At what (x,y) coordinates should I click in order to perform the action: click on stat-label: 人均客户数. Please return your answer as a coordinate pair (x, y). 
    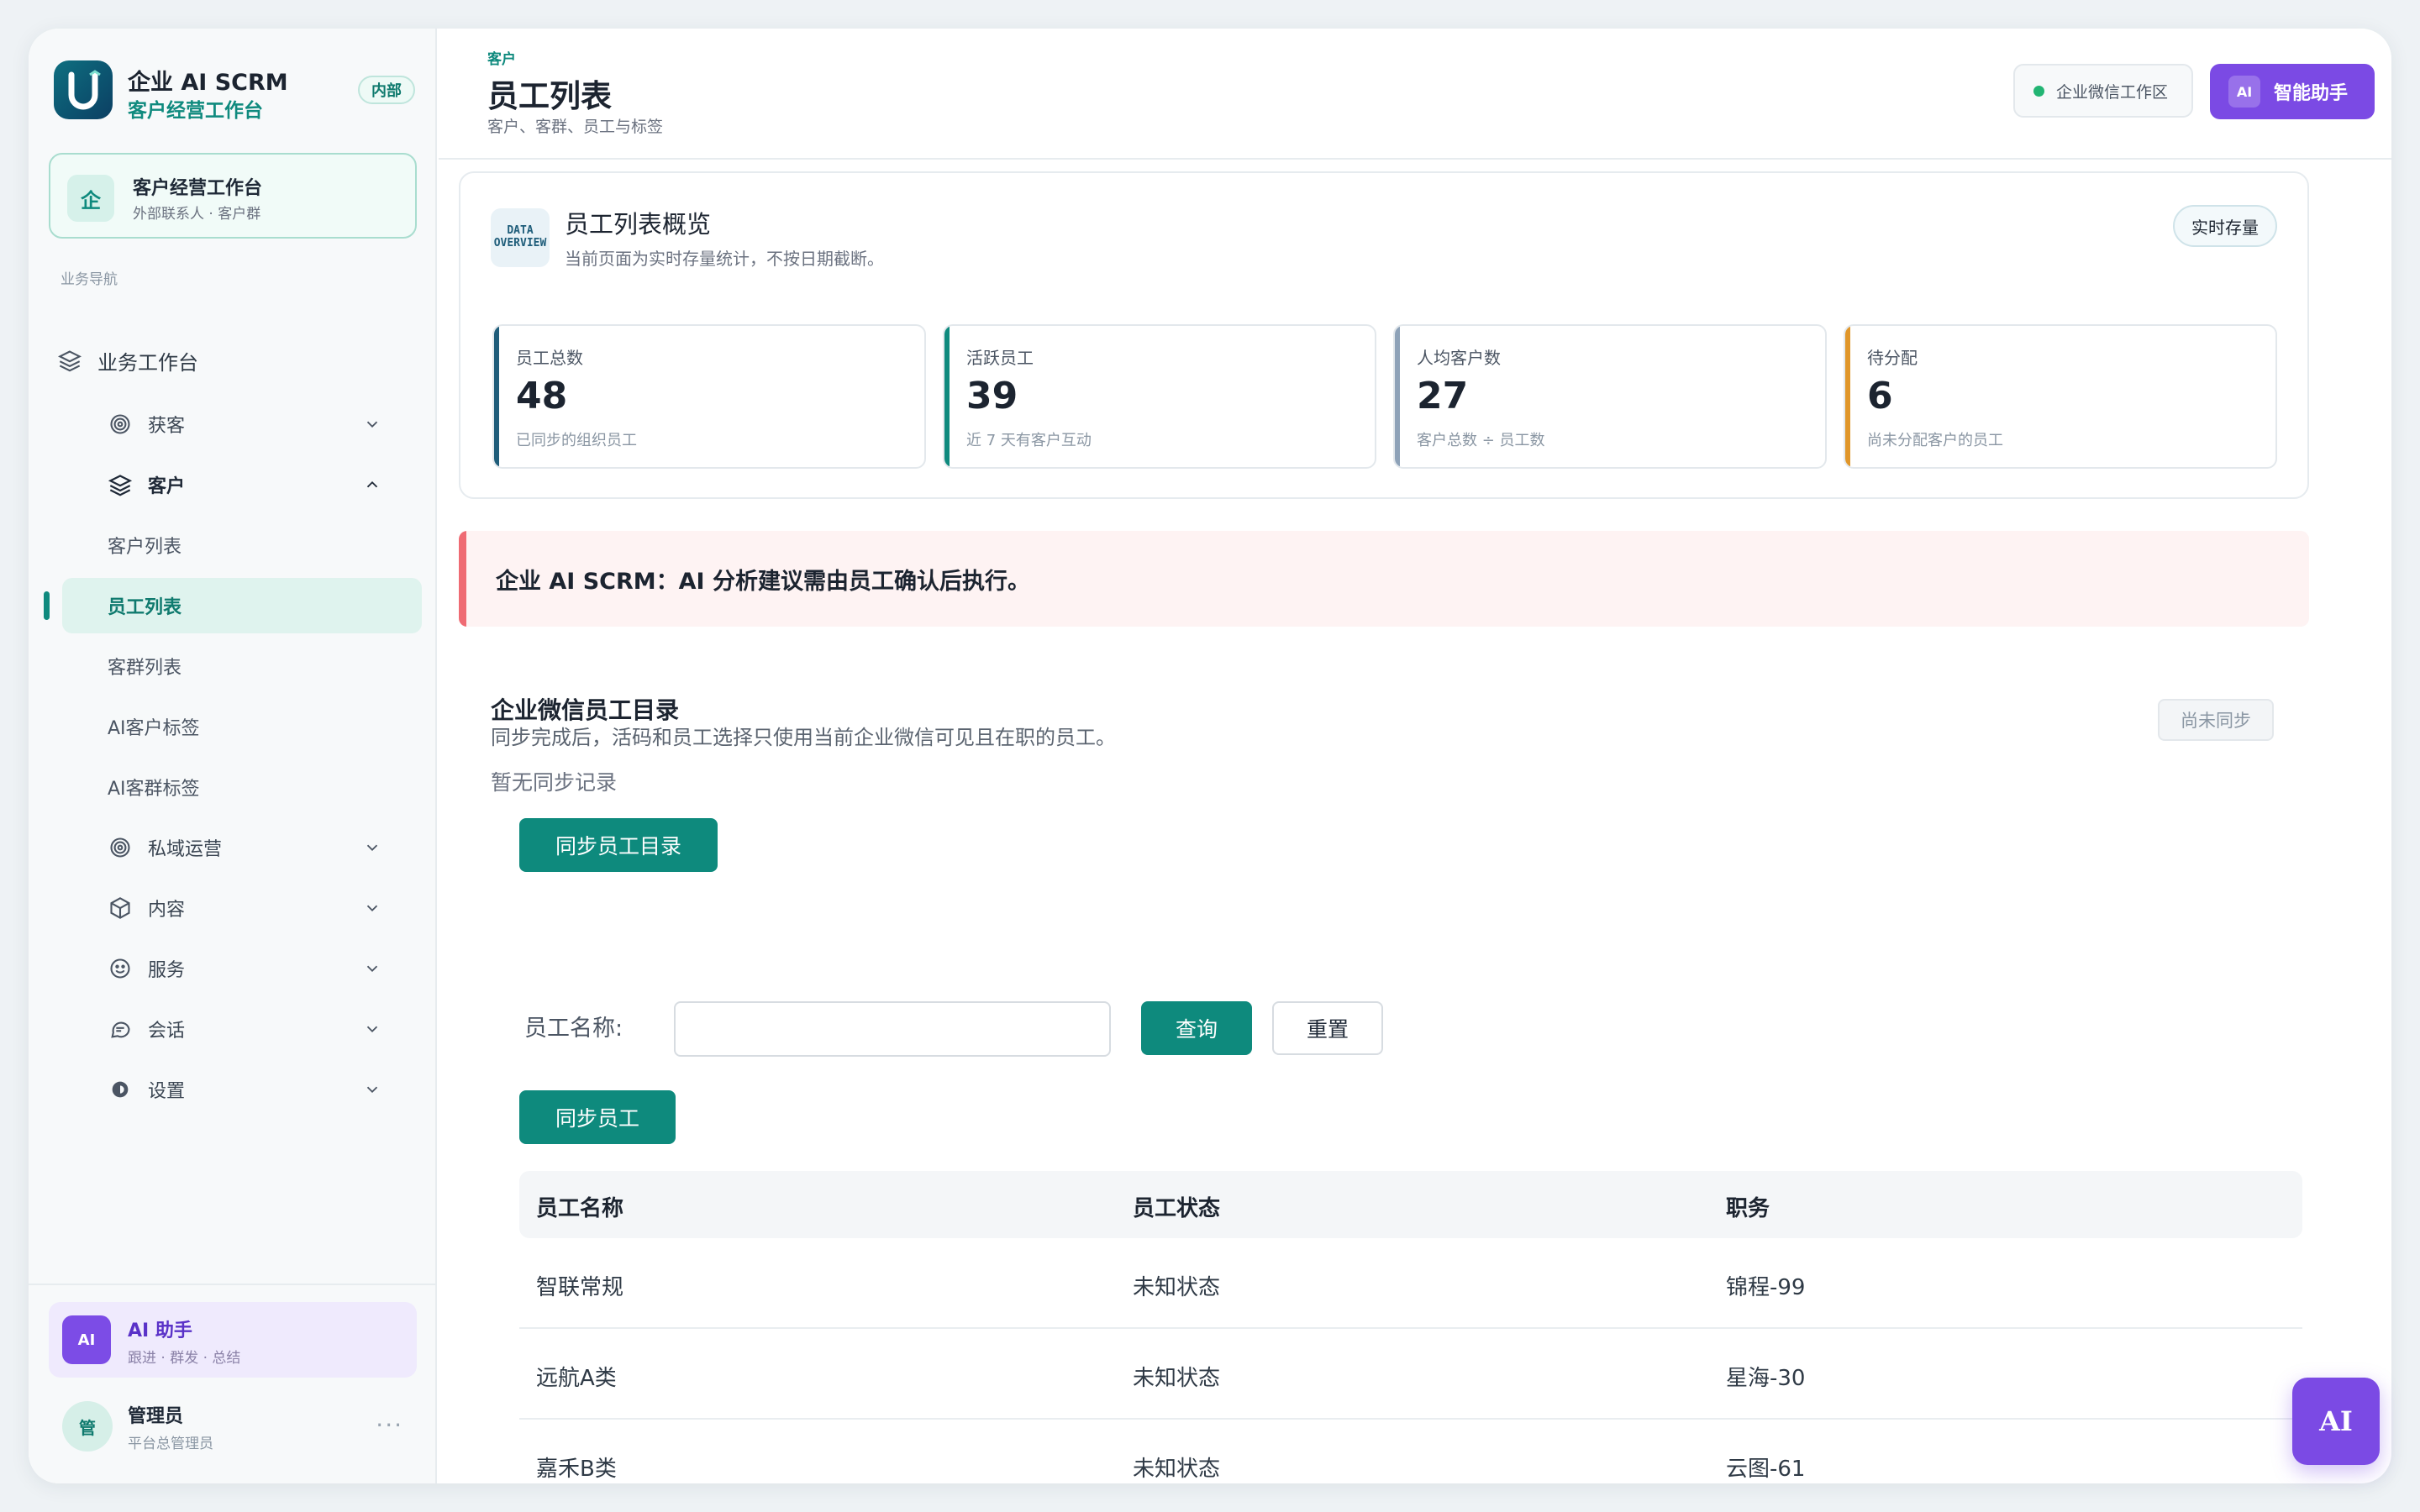
    Looking at the image, I should click on (1459, 358).